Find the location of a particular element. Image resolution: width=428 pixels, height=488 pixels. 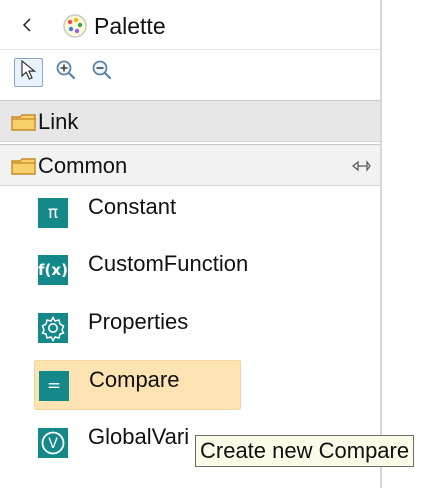

equals-icon: = is located at coordinates (54, 386).